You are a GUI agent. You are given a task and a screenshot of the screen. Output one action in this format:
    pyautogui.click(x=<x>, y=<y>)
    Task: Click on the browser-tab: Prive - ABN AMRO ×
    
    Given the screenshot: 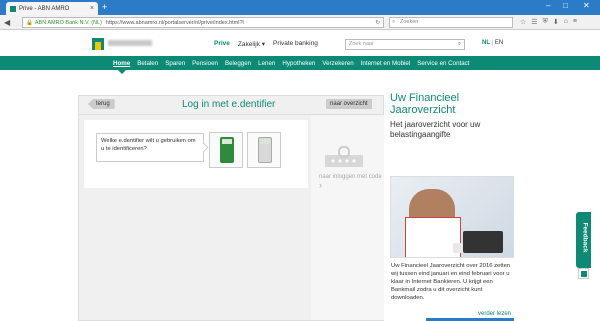 What is the action you would take?
    pyautogui.click(x=52, y=8)
    